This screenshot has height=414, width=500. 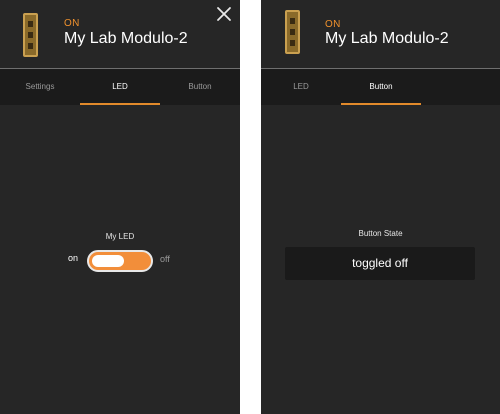 I want to click on tab-settings: Settings, so click(x=40, y=87).